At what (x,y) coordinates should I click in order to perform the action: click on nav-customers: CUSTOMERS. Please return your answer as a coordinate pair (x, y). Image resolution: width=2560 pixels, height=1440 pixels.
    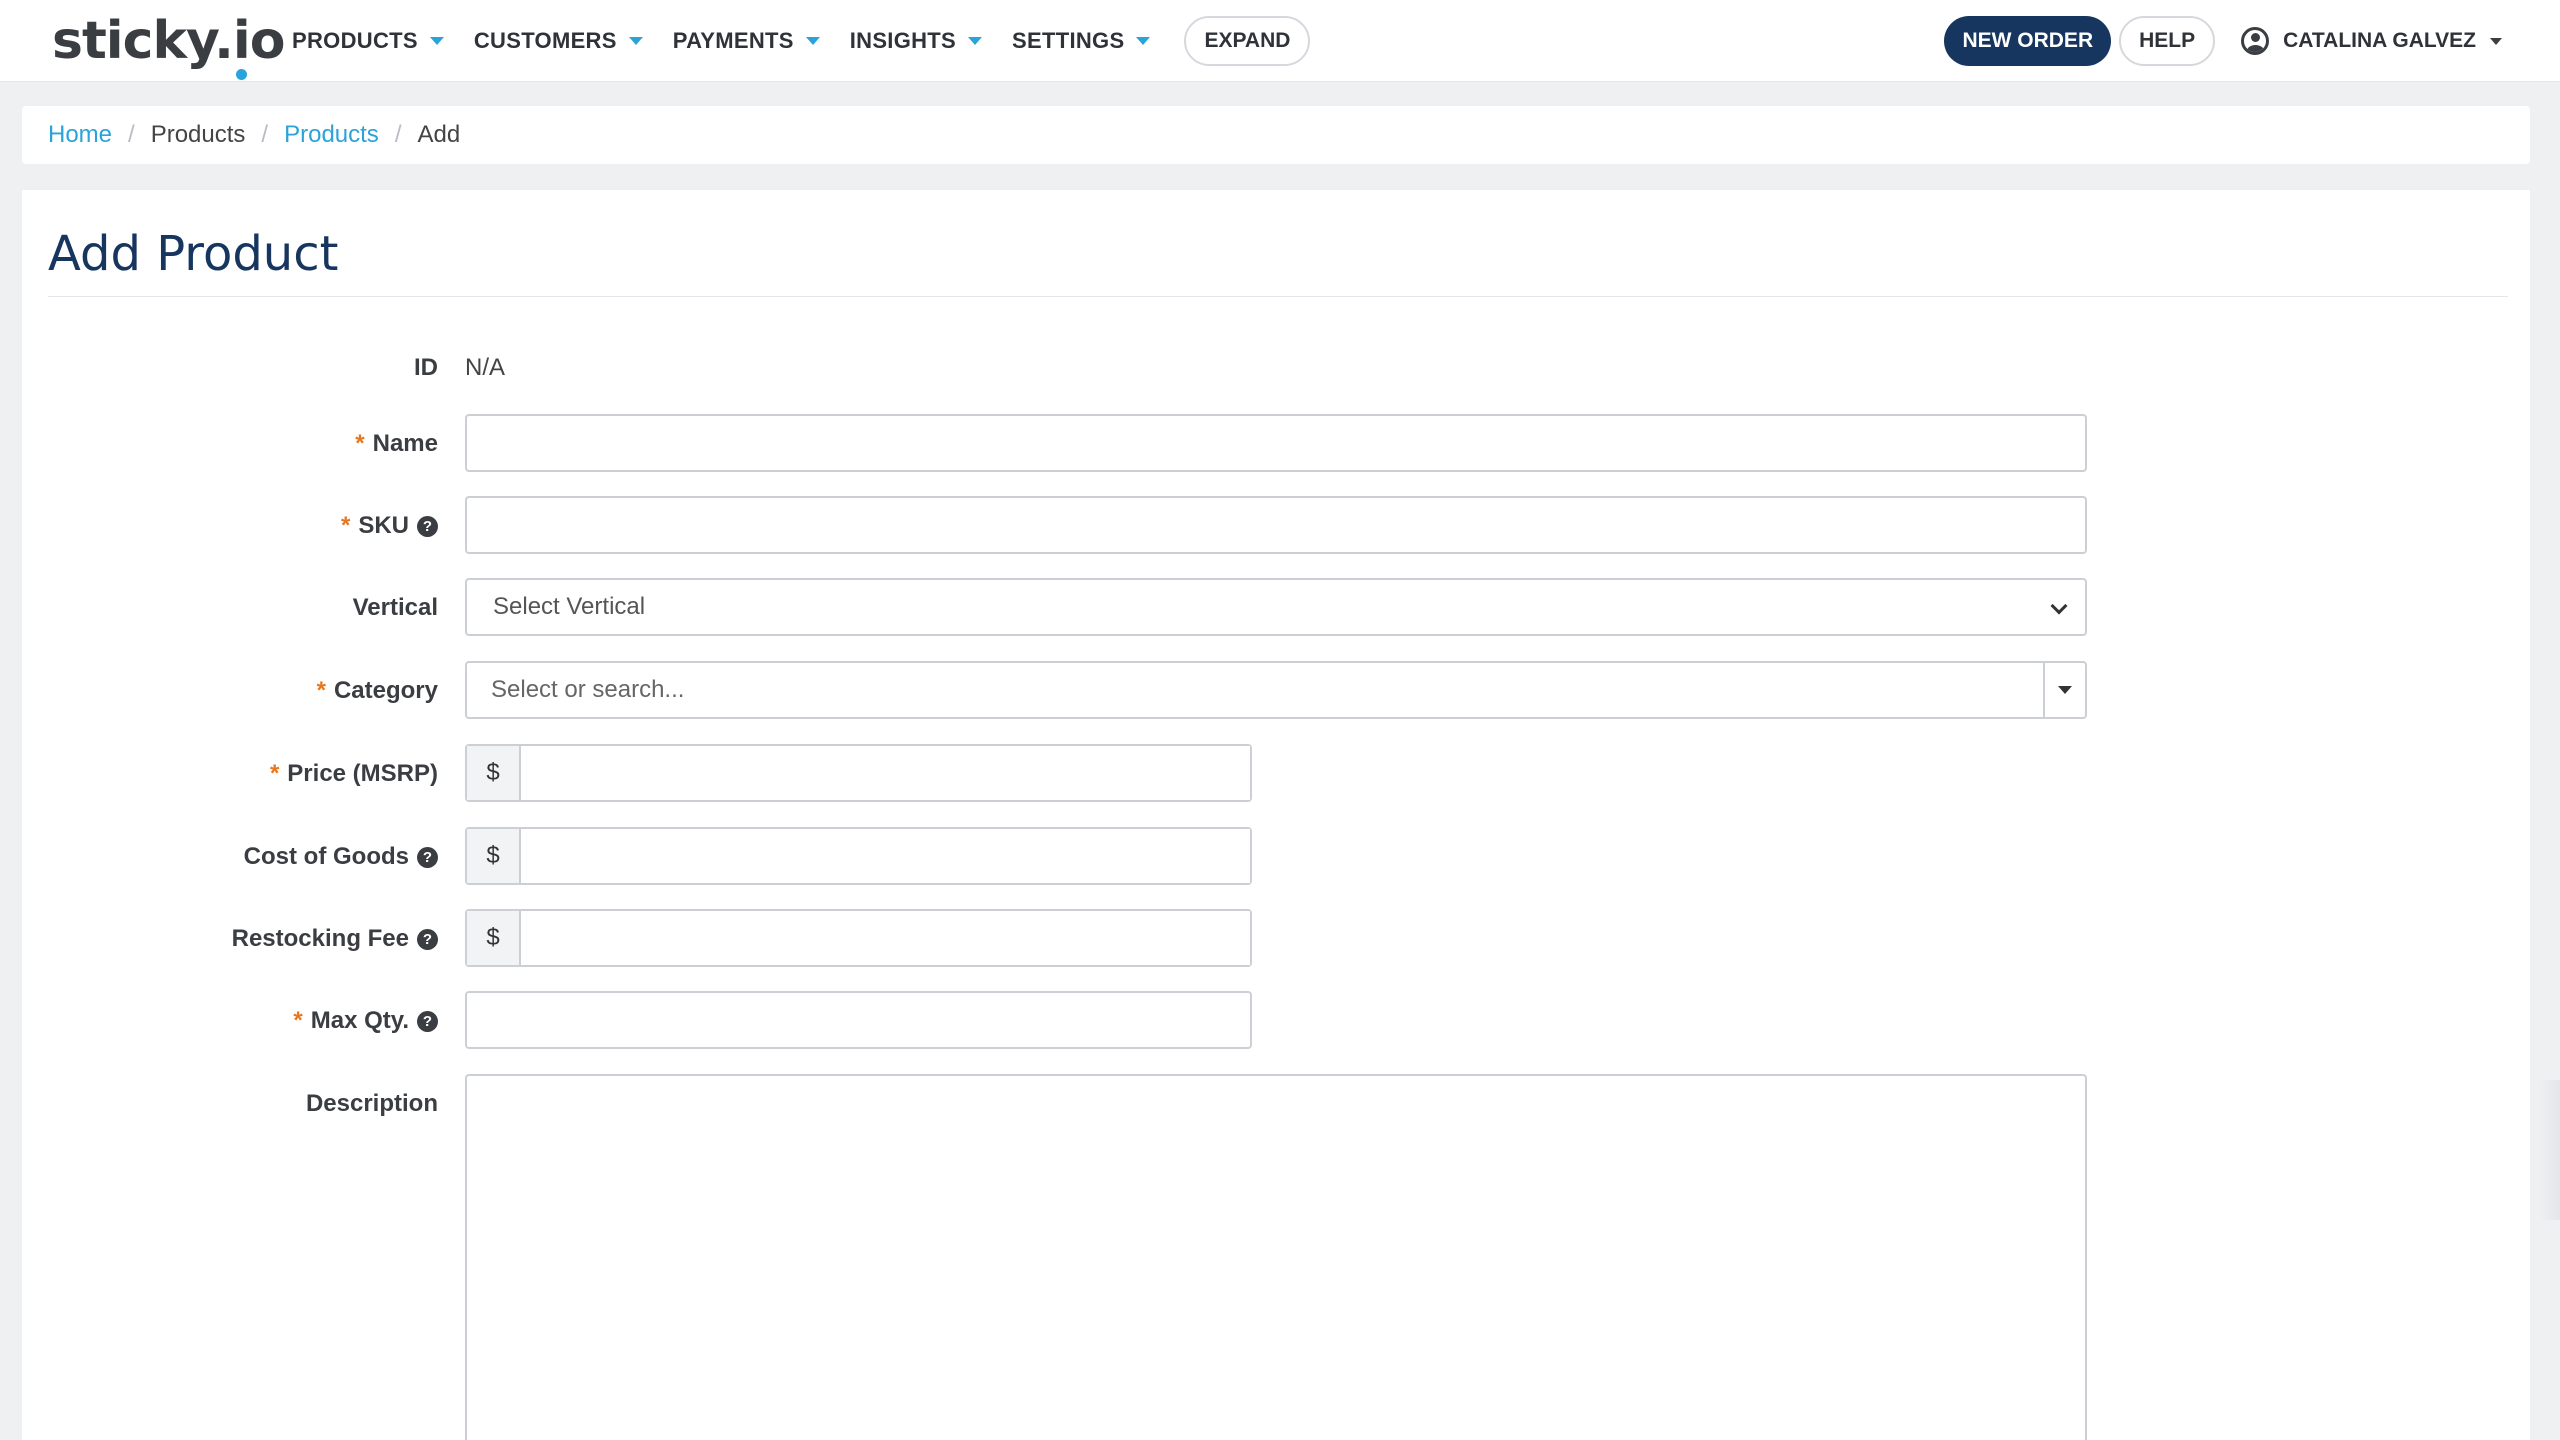
    Looking at the image, I should click on (558, 41).